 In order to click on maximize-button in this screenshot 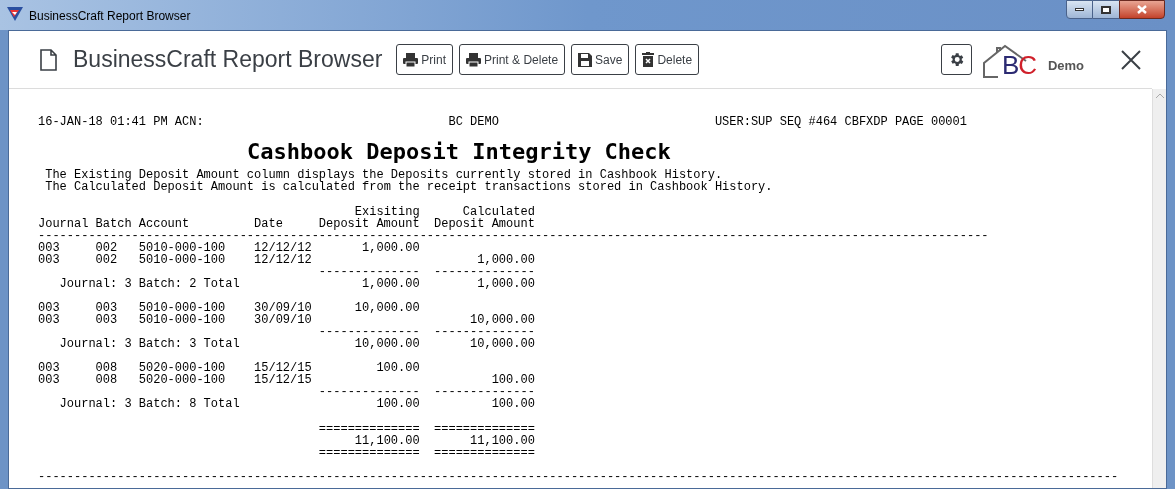, I will do `click(1106, 9)`.